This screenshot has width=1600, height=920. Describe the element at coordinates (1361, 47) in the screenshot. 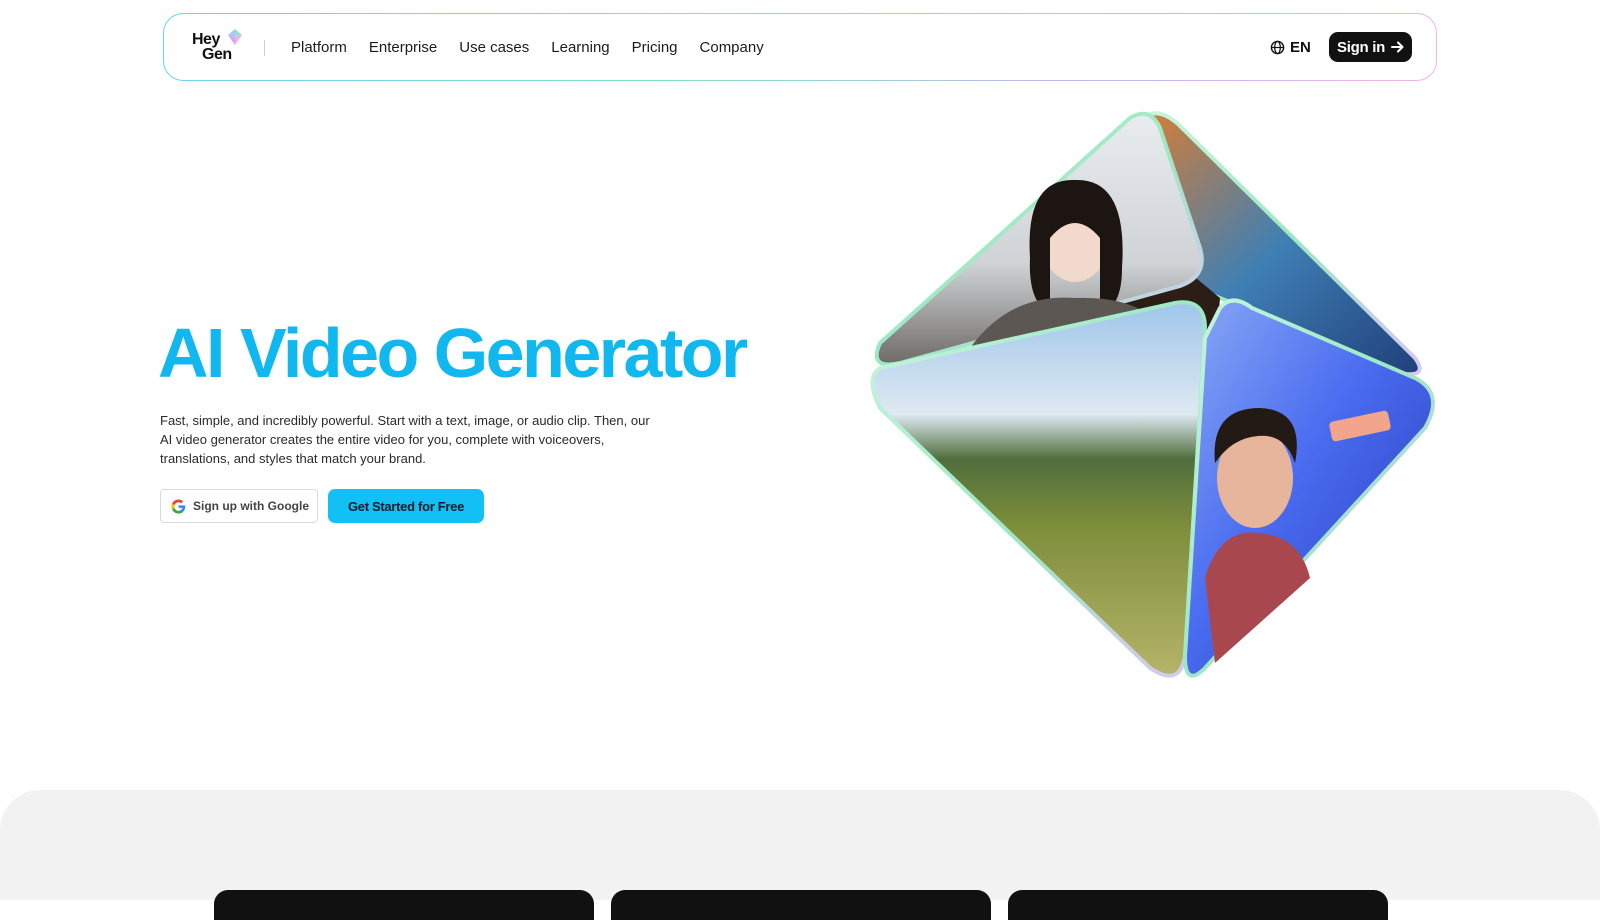

I see `sign-in-label: Sign in` at that location.